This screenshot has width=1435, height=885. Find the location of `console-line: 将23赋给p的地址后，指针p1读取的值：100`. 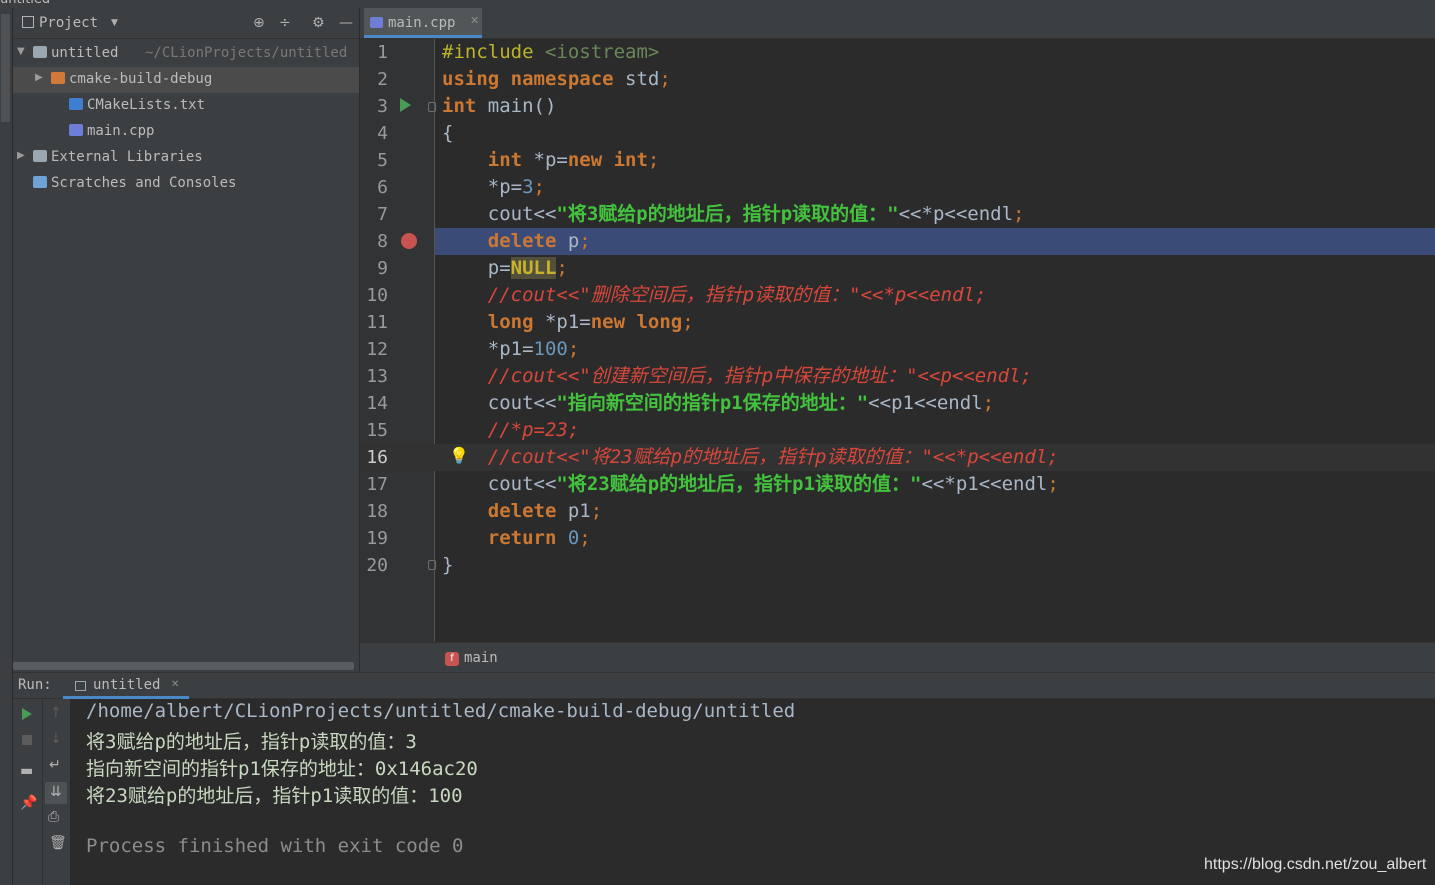

console-line: 将23赋给p的地址后，指针p1读取的值：100 is located at coordinates (274, 796).